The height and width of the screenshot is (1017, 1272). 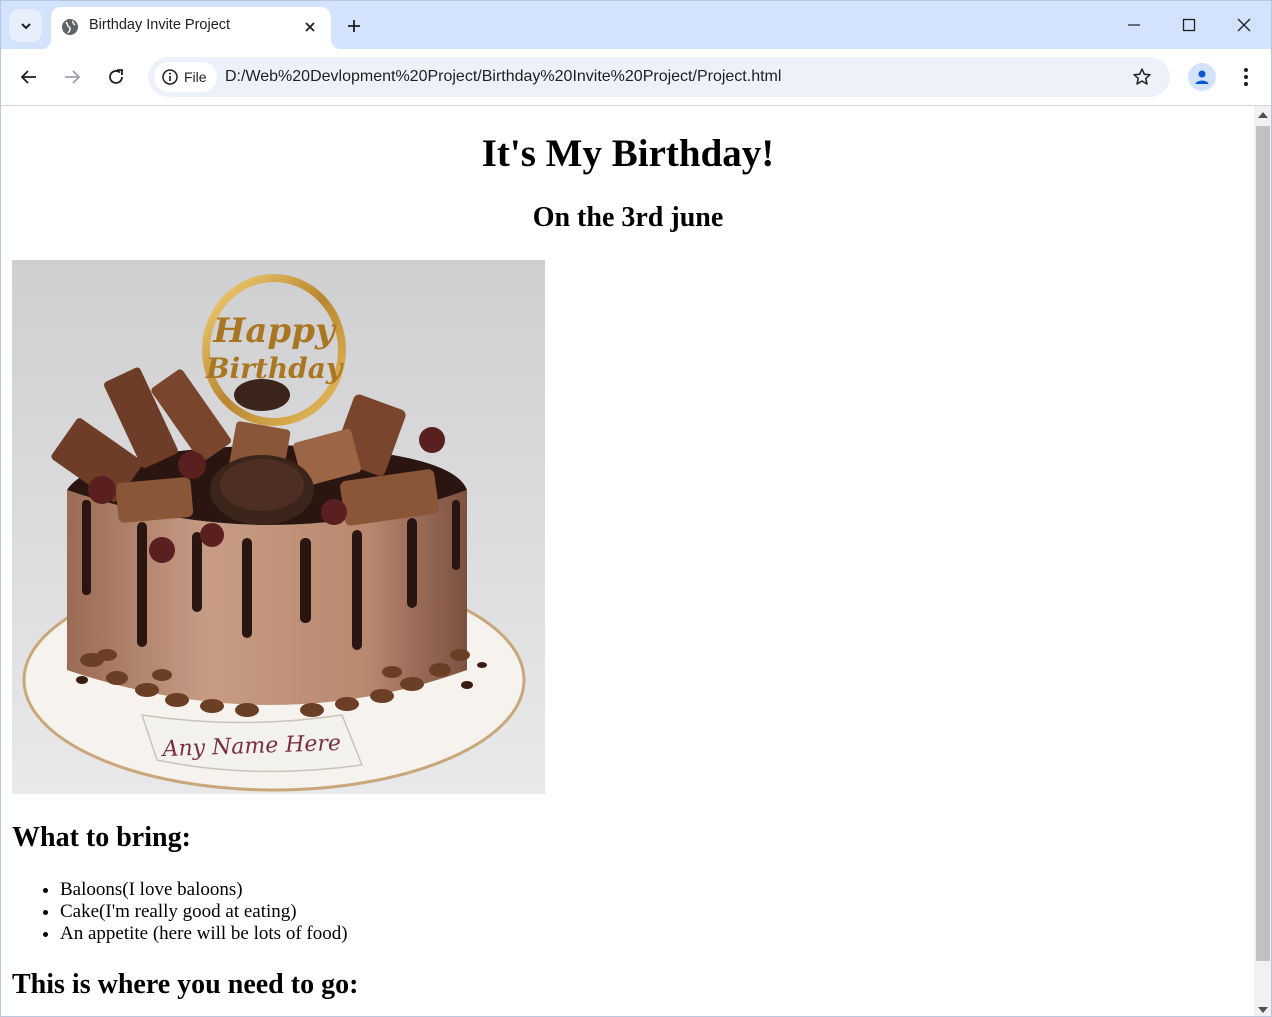 I want to click on info-icon, so click(x=170, y=77).